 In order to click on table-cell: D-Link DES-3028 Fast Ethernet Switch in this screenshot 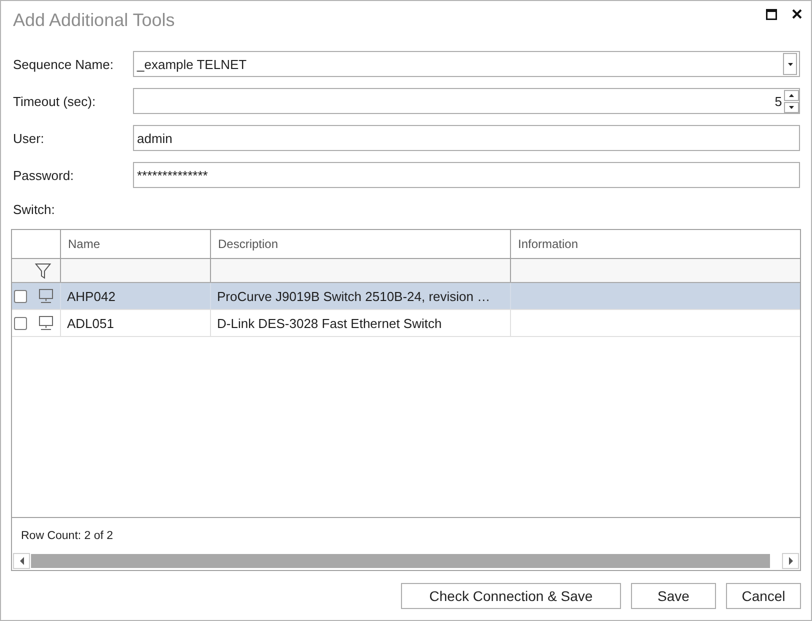, I will do `click(361, 323)`.